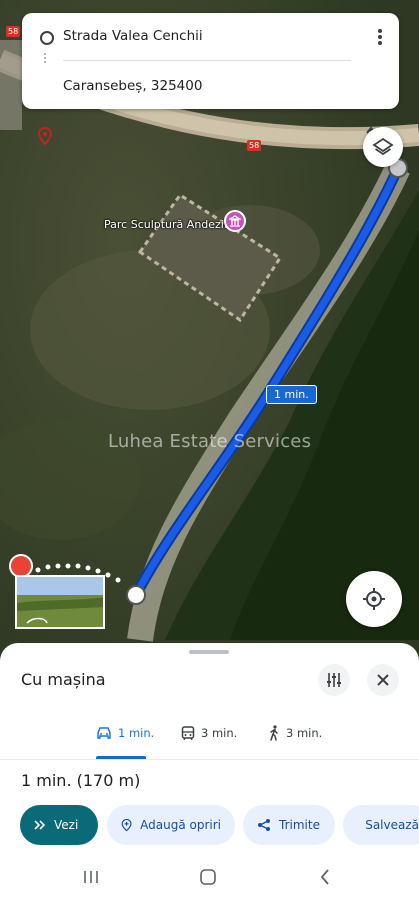 This screenshot has width=419, height=900. What do you see at coordinates (274, 733) in the screenshot?
I see `walk-icon` at bounding box center [274, 733].